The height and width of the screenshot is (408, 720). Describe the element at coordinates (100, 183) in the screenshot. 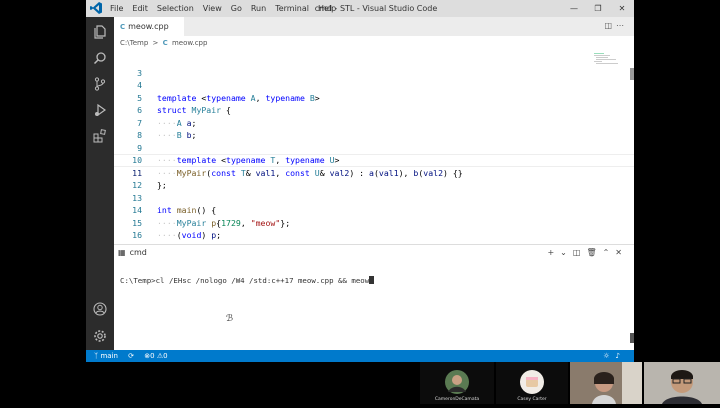

I see `activity-bar` at that location.